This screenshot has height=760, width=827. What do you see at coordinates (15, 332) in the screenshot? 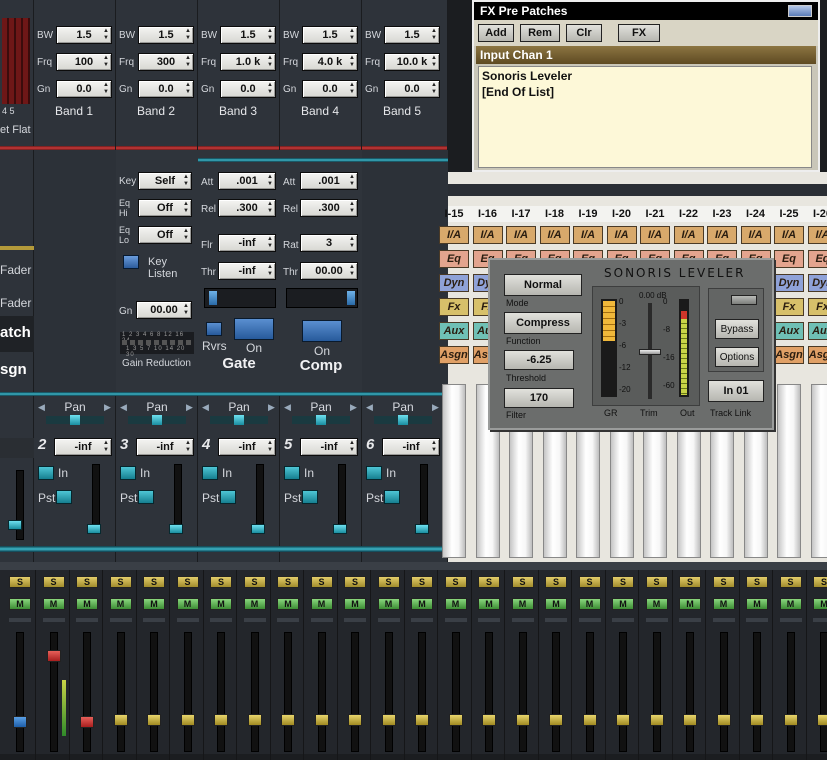
I see `patch-label: atch` at bounding box center [15, 332].